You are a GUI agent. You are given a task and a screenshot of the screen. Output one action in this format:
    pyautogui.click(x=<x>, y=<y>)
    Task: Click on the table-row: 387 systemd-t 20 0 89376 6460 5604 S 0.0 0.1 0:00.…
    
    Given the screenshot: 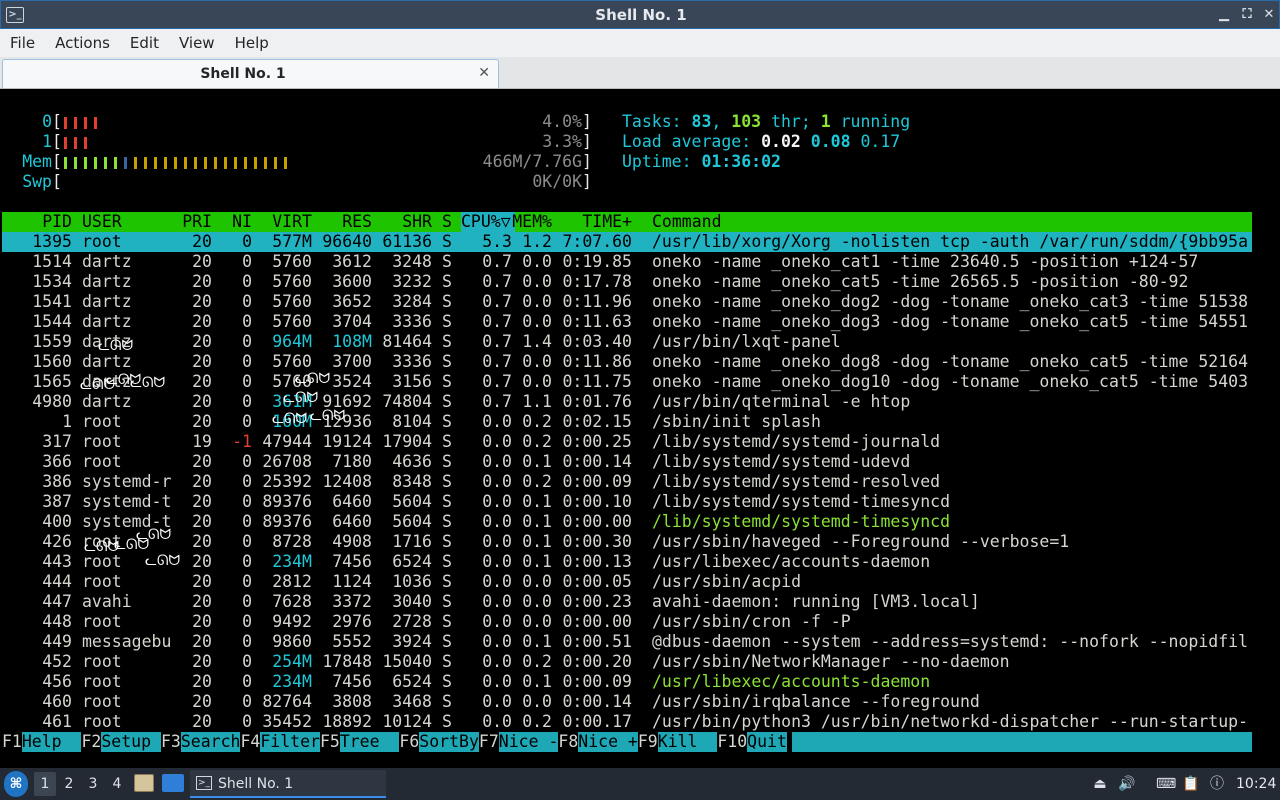 What is the action you would take?
    pyautogui.click(x=627, y=502)
    